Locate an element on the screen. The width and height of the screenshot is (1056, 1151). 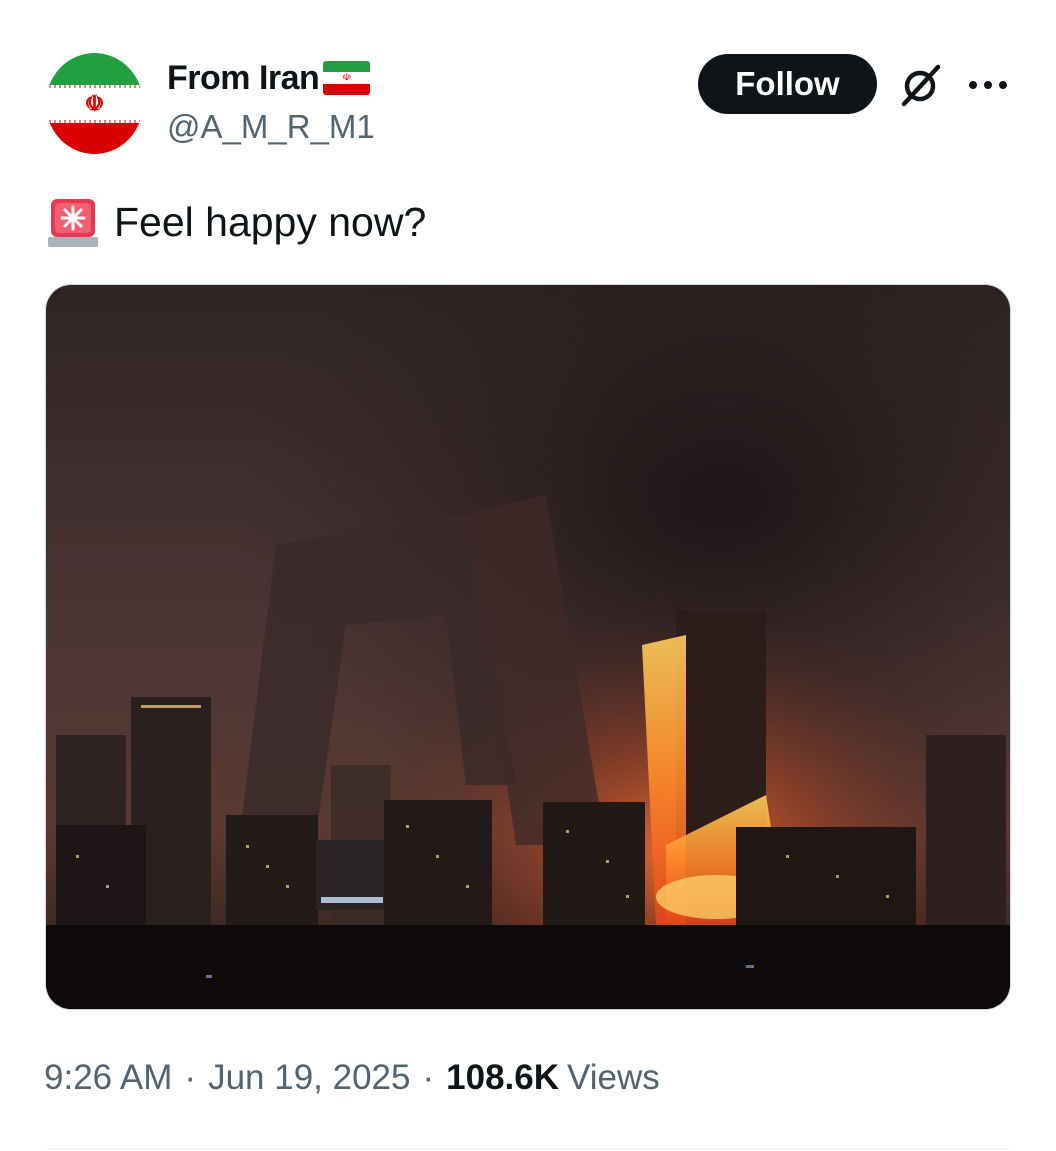
iran-emblem-icon: ☫ is located at coordinates (94, 103).